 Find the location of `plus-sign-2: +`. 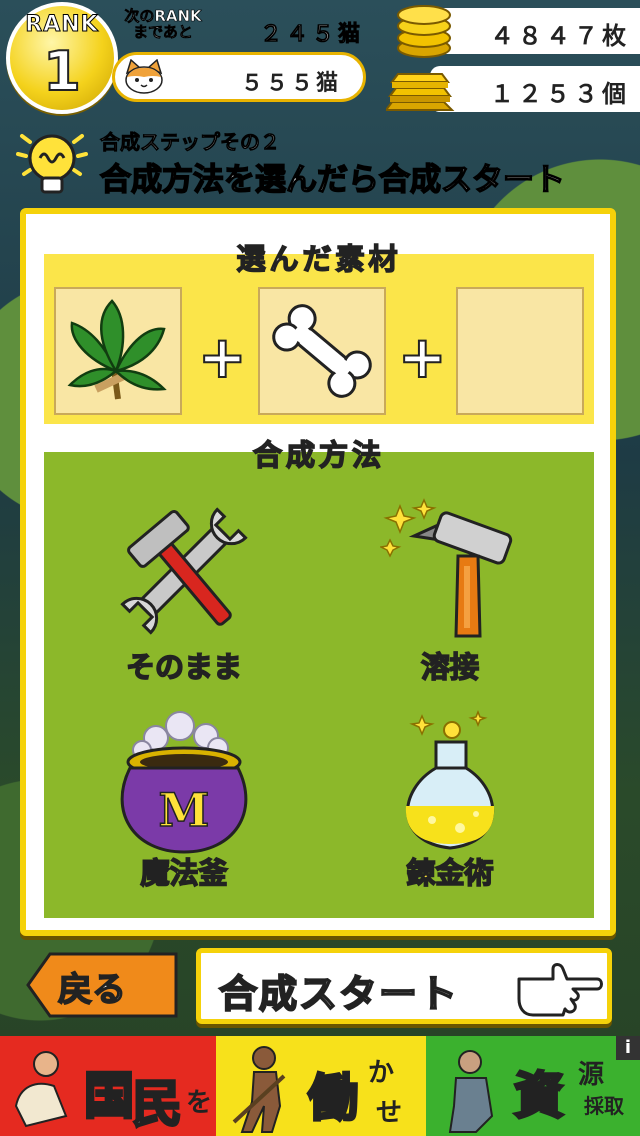

plus-sign-2: + is located at coordinates (422, 357).